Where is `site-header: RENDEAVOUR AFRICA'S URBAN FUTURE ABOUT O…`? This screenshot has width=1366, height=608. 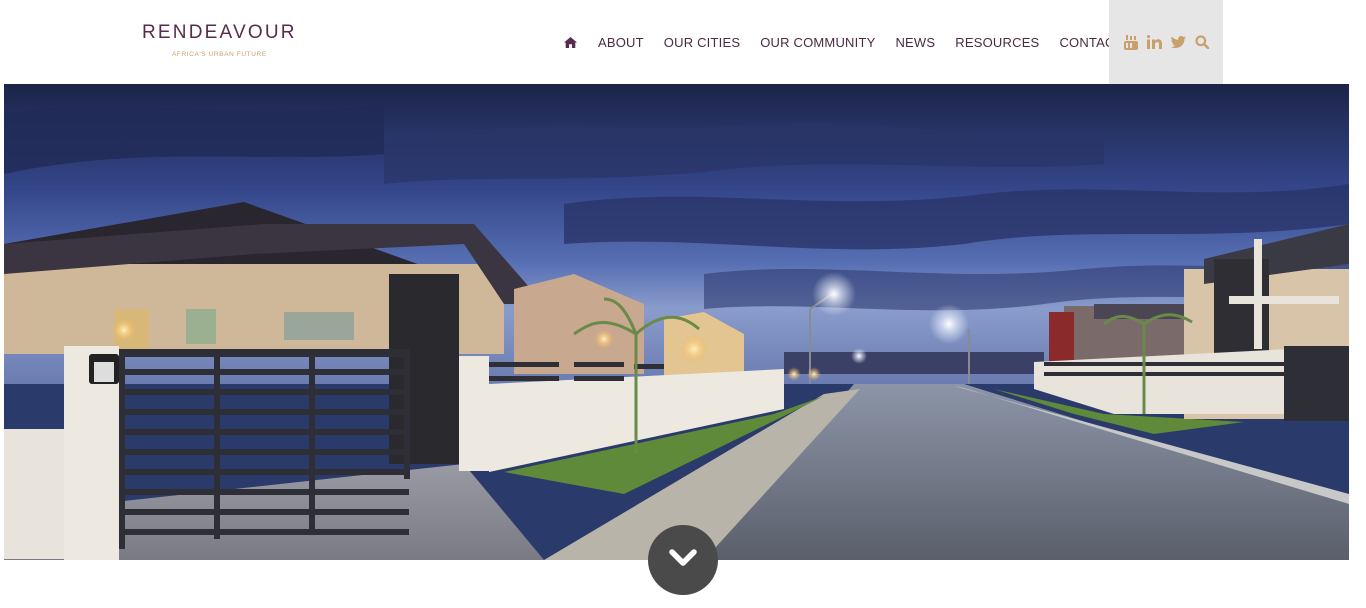 site-header: RENDEAVOUR AFRICA'S URBAN FUTURE ABOUT O… is located at coordinates (683, 42).